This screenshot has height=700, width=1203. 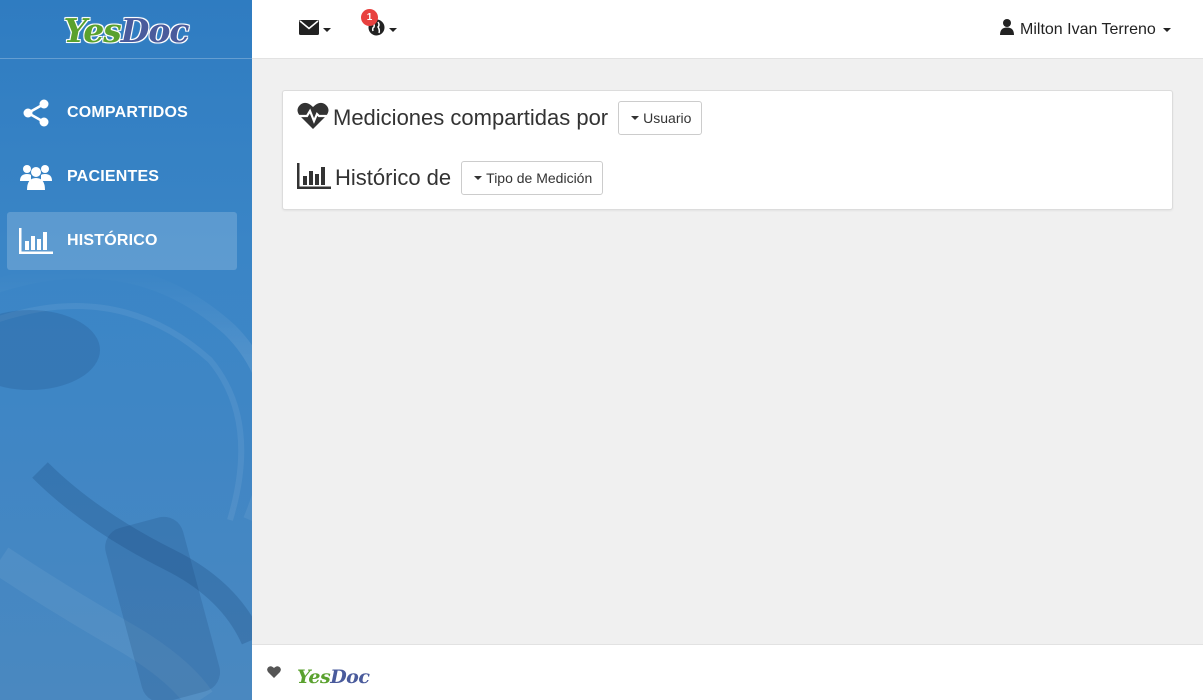 I want to click on brand-header: YesDoc, so click(x=126, y=29).